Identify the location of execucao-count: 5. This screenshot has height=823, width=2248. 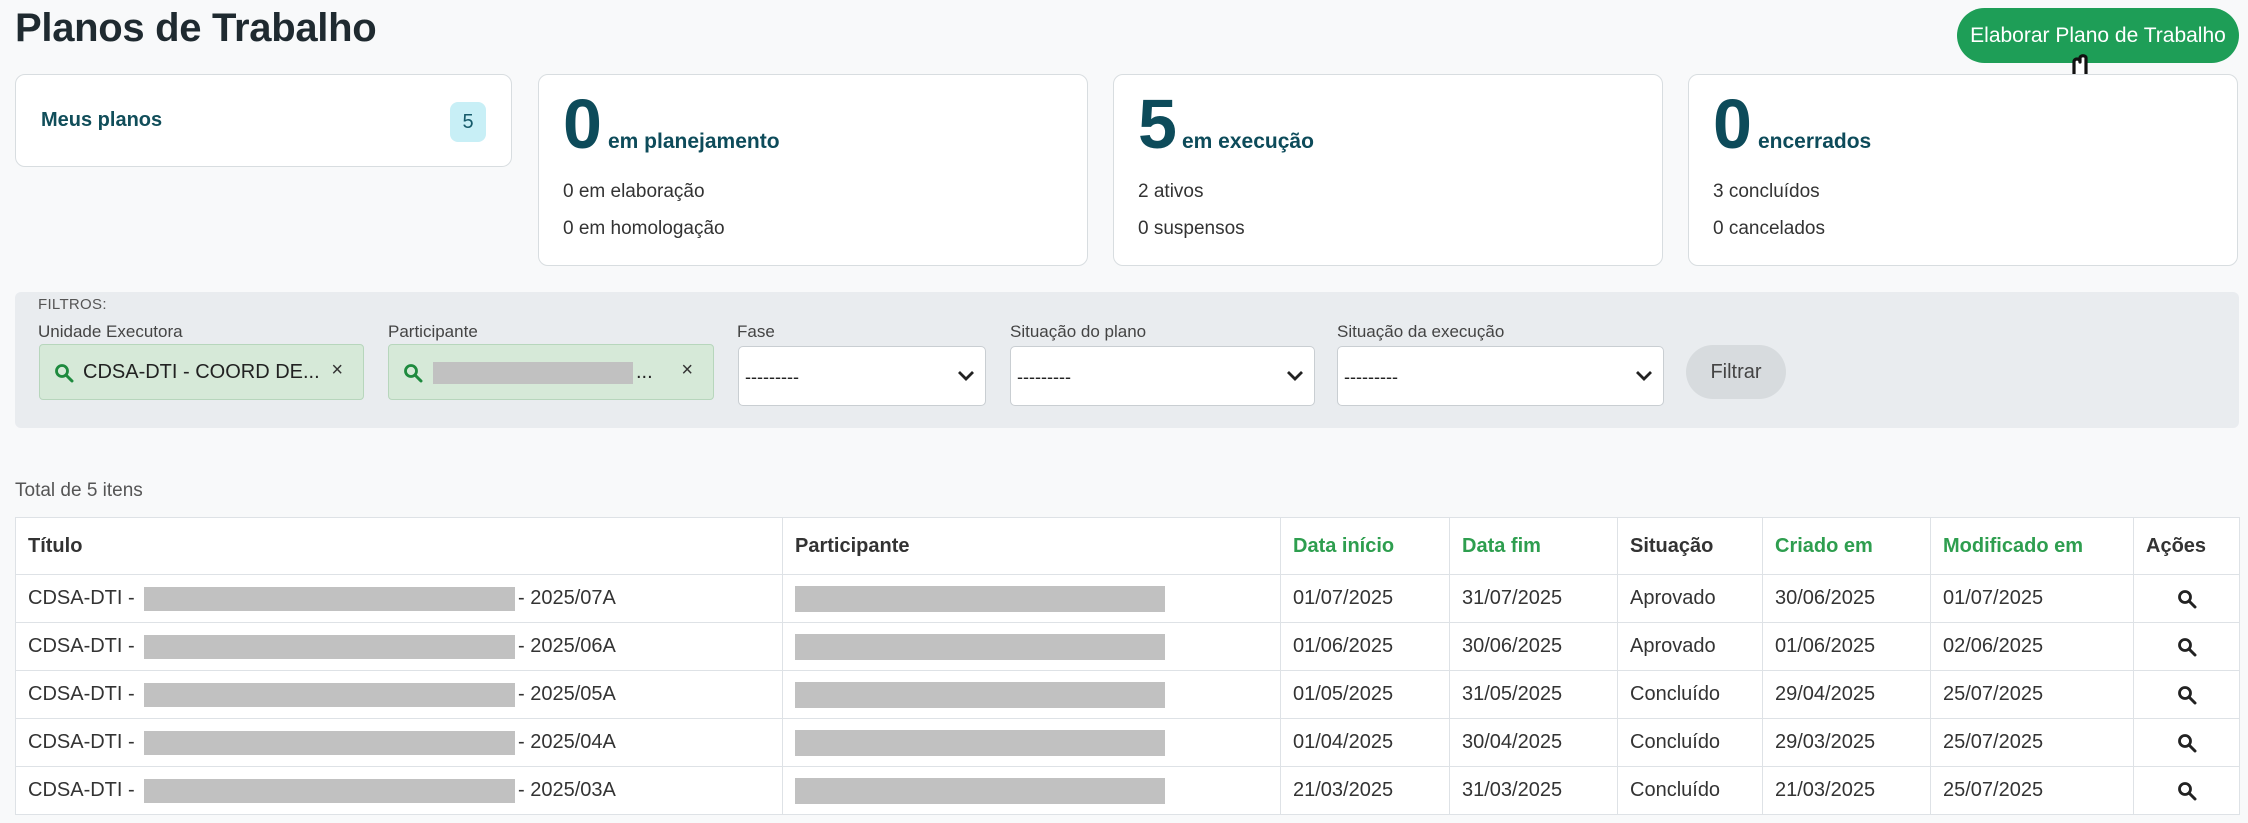
(1157, 124).